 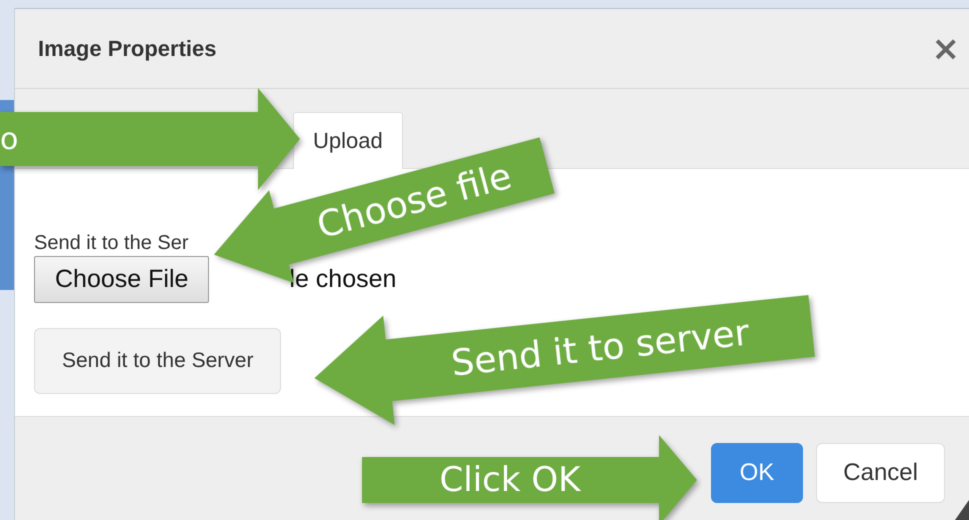 What do you see at coordinates (880, 473) in the screenshot?
I see `cancel-button: Cancel` at bounding box center [880, 473].